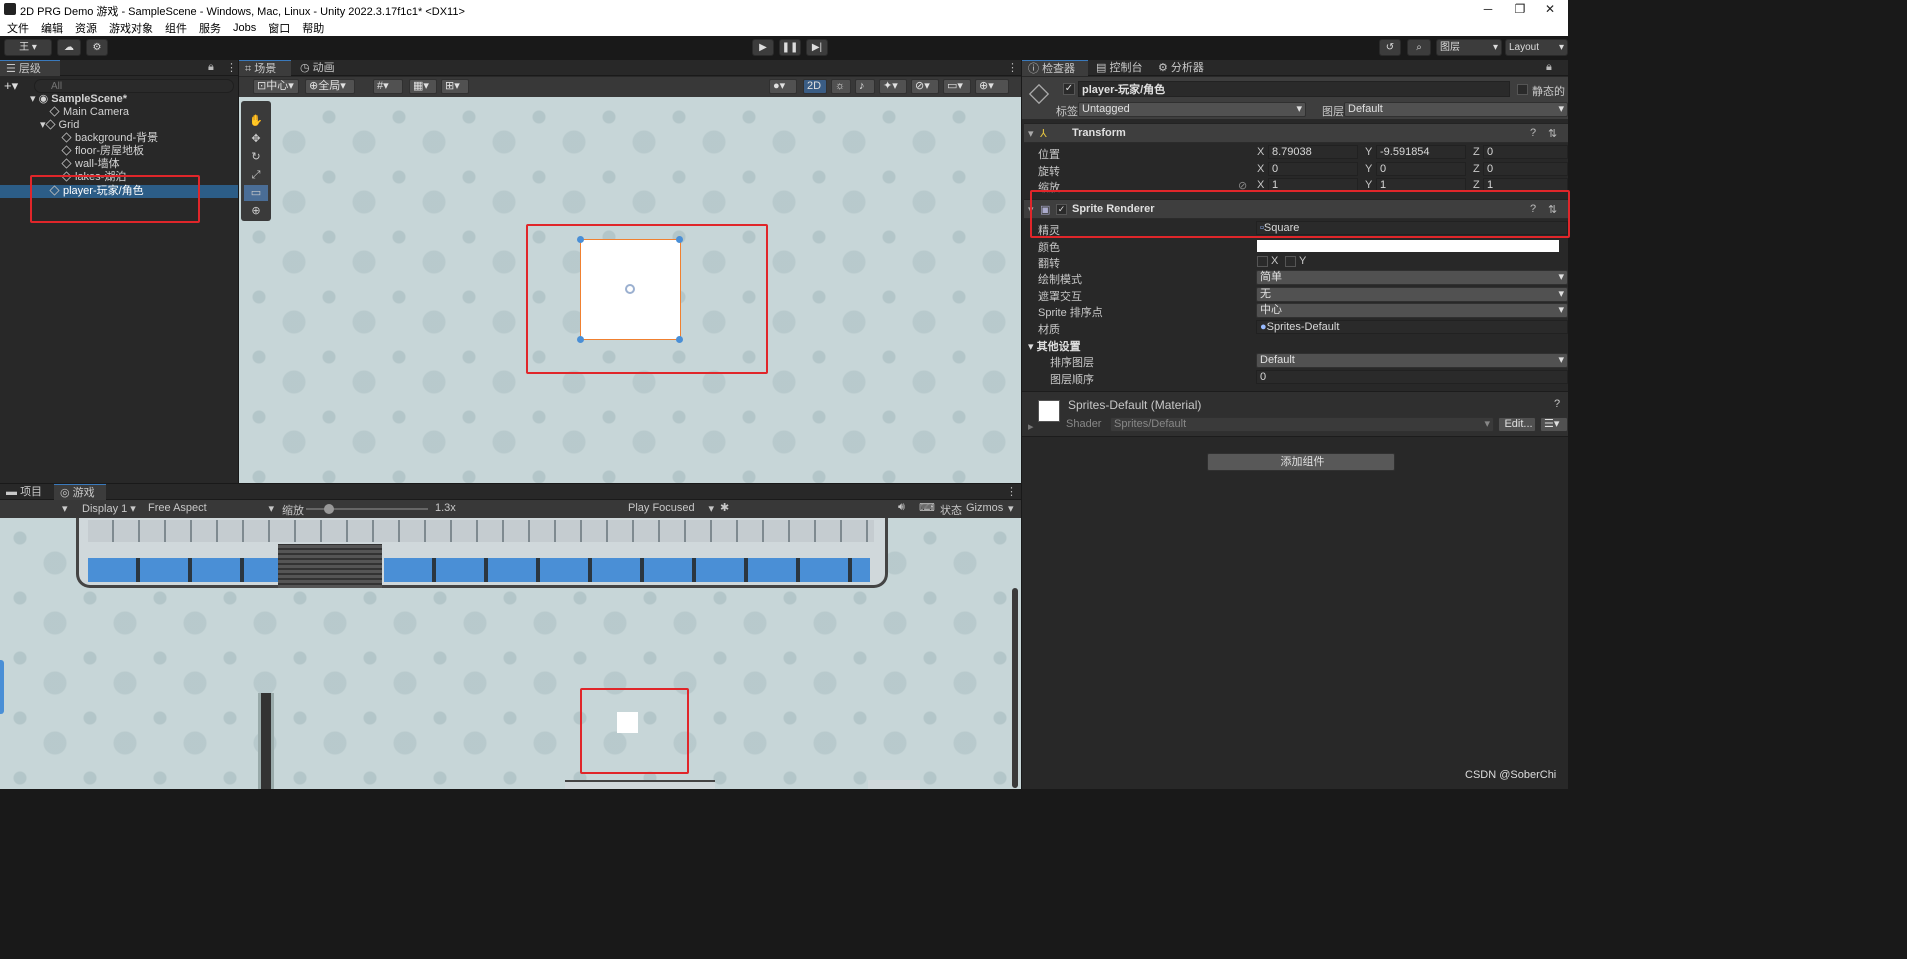 The width and height of the screenshot is (1907, 959). Describe the element at coordinates (28, 47) in the screenshot. I see `account-button: 王 ▾` at that location.